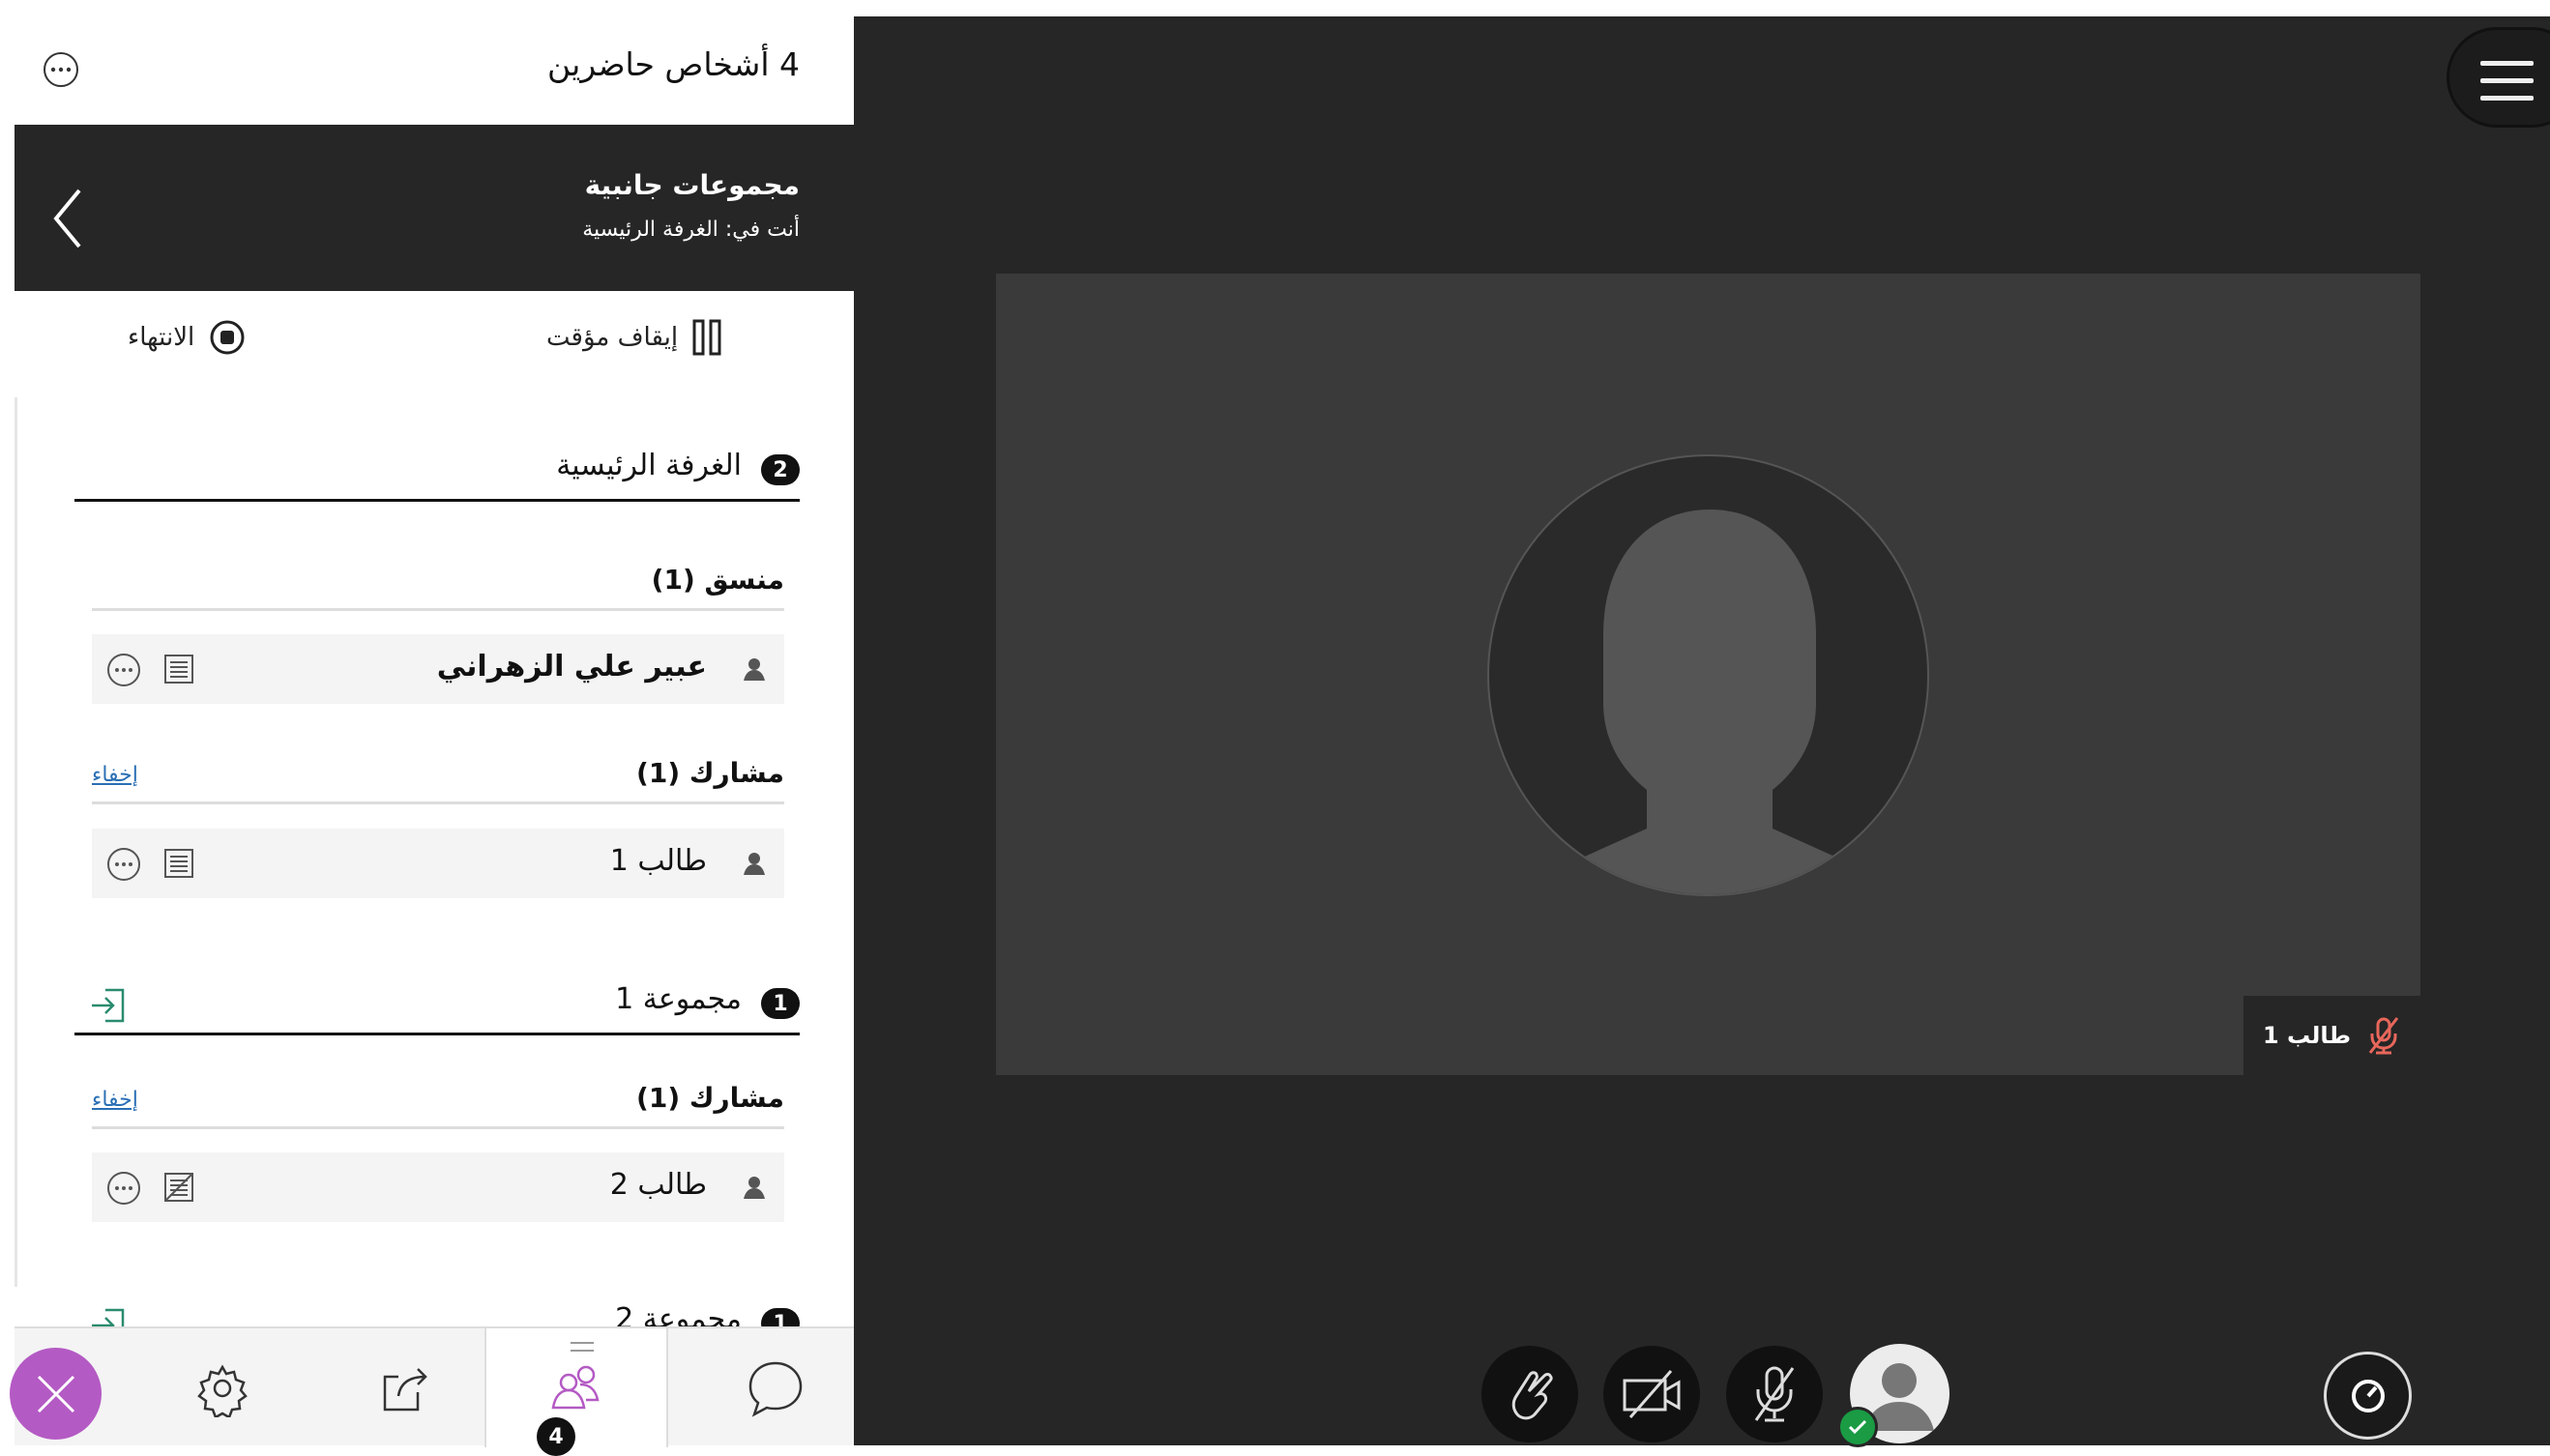 The height and width of the screenshot is (1456, 2550). What do you see at coordinates (437, 1004) in the screenshot?
I see `group-1: 1 مجموعة 1` at bounding box center [437, 1004].